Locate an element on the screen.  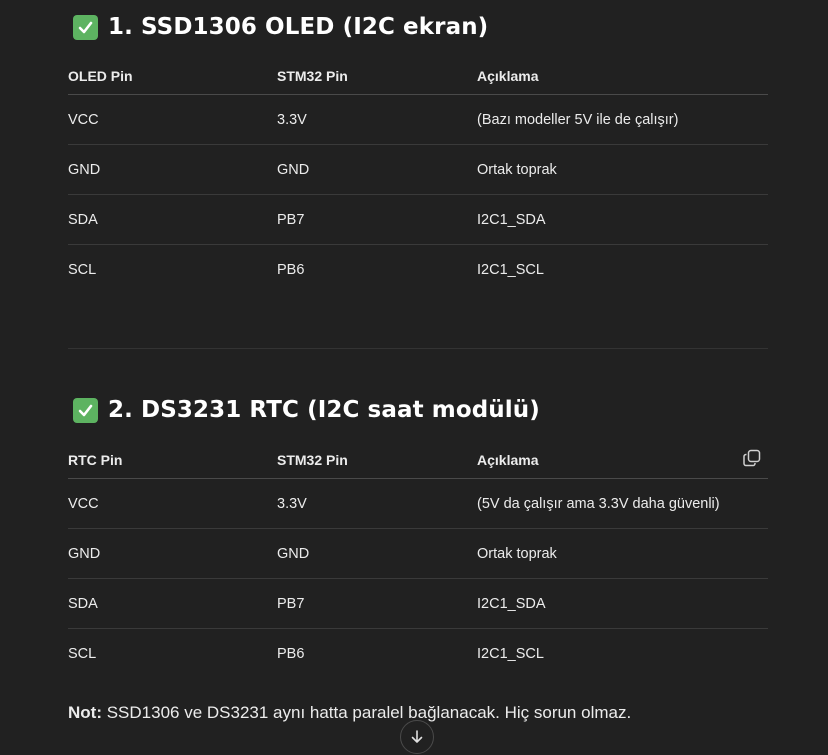
arrow-down-icon is located at coordinates (417, 736).